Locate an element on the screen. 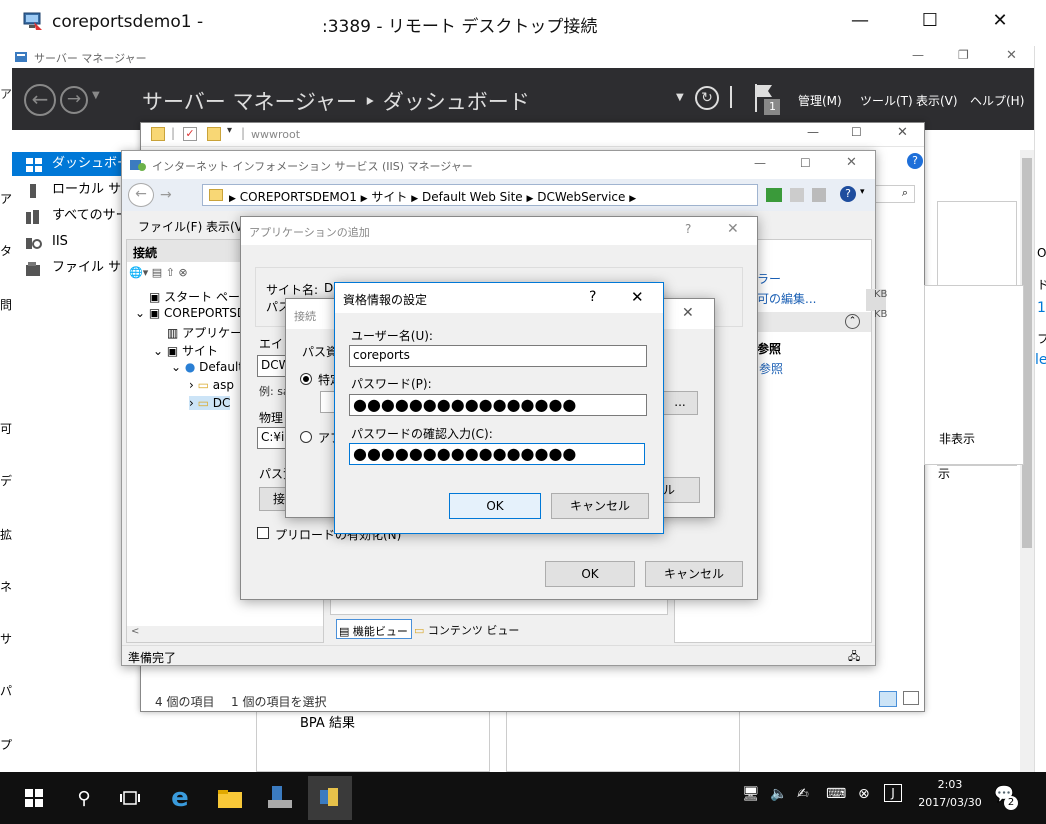  start-button is located at coordinates (34, 798).